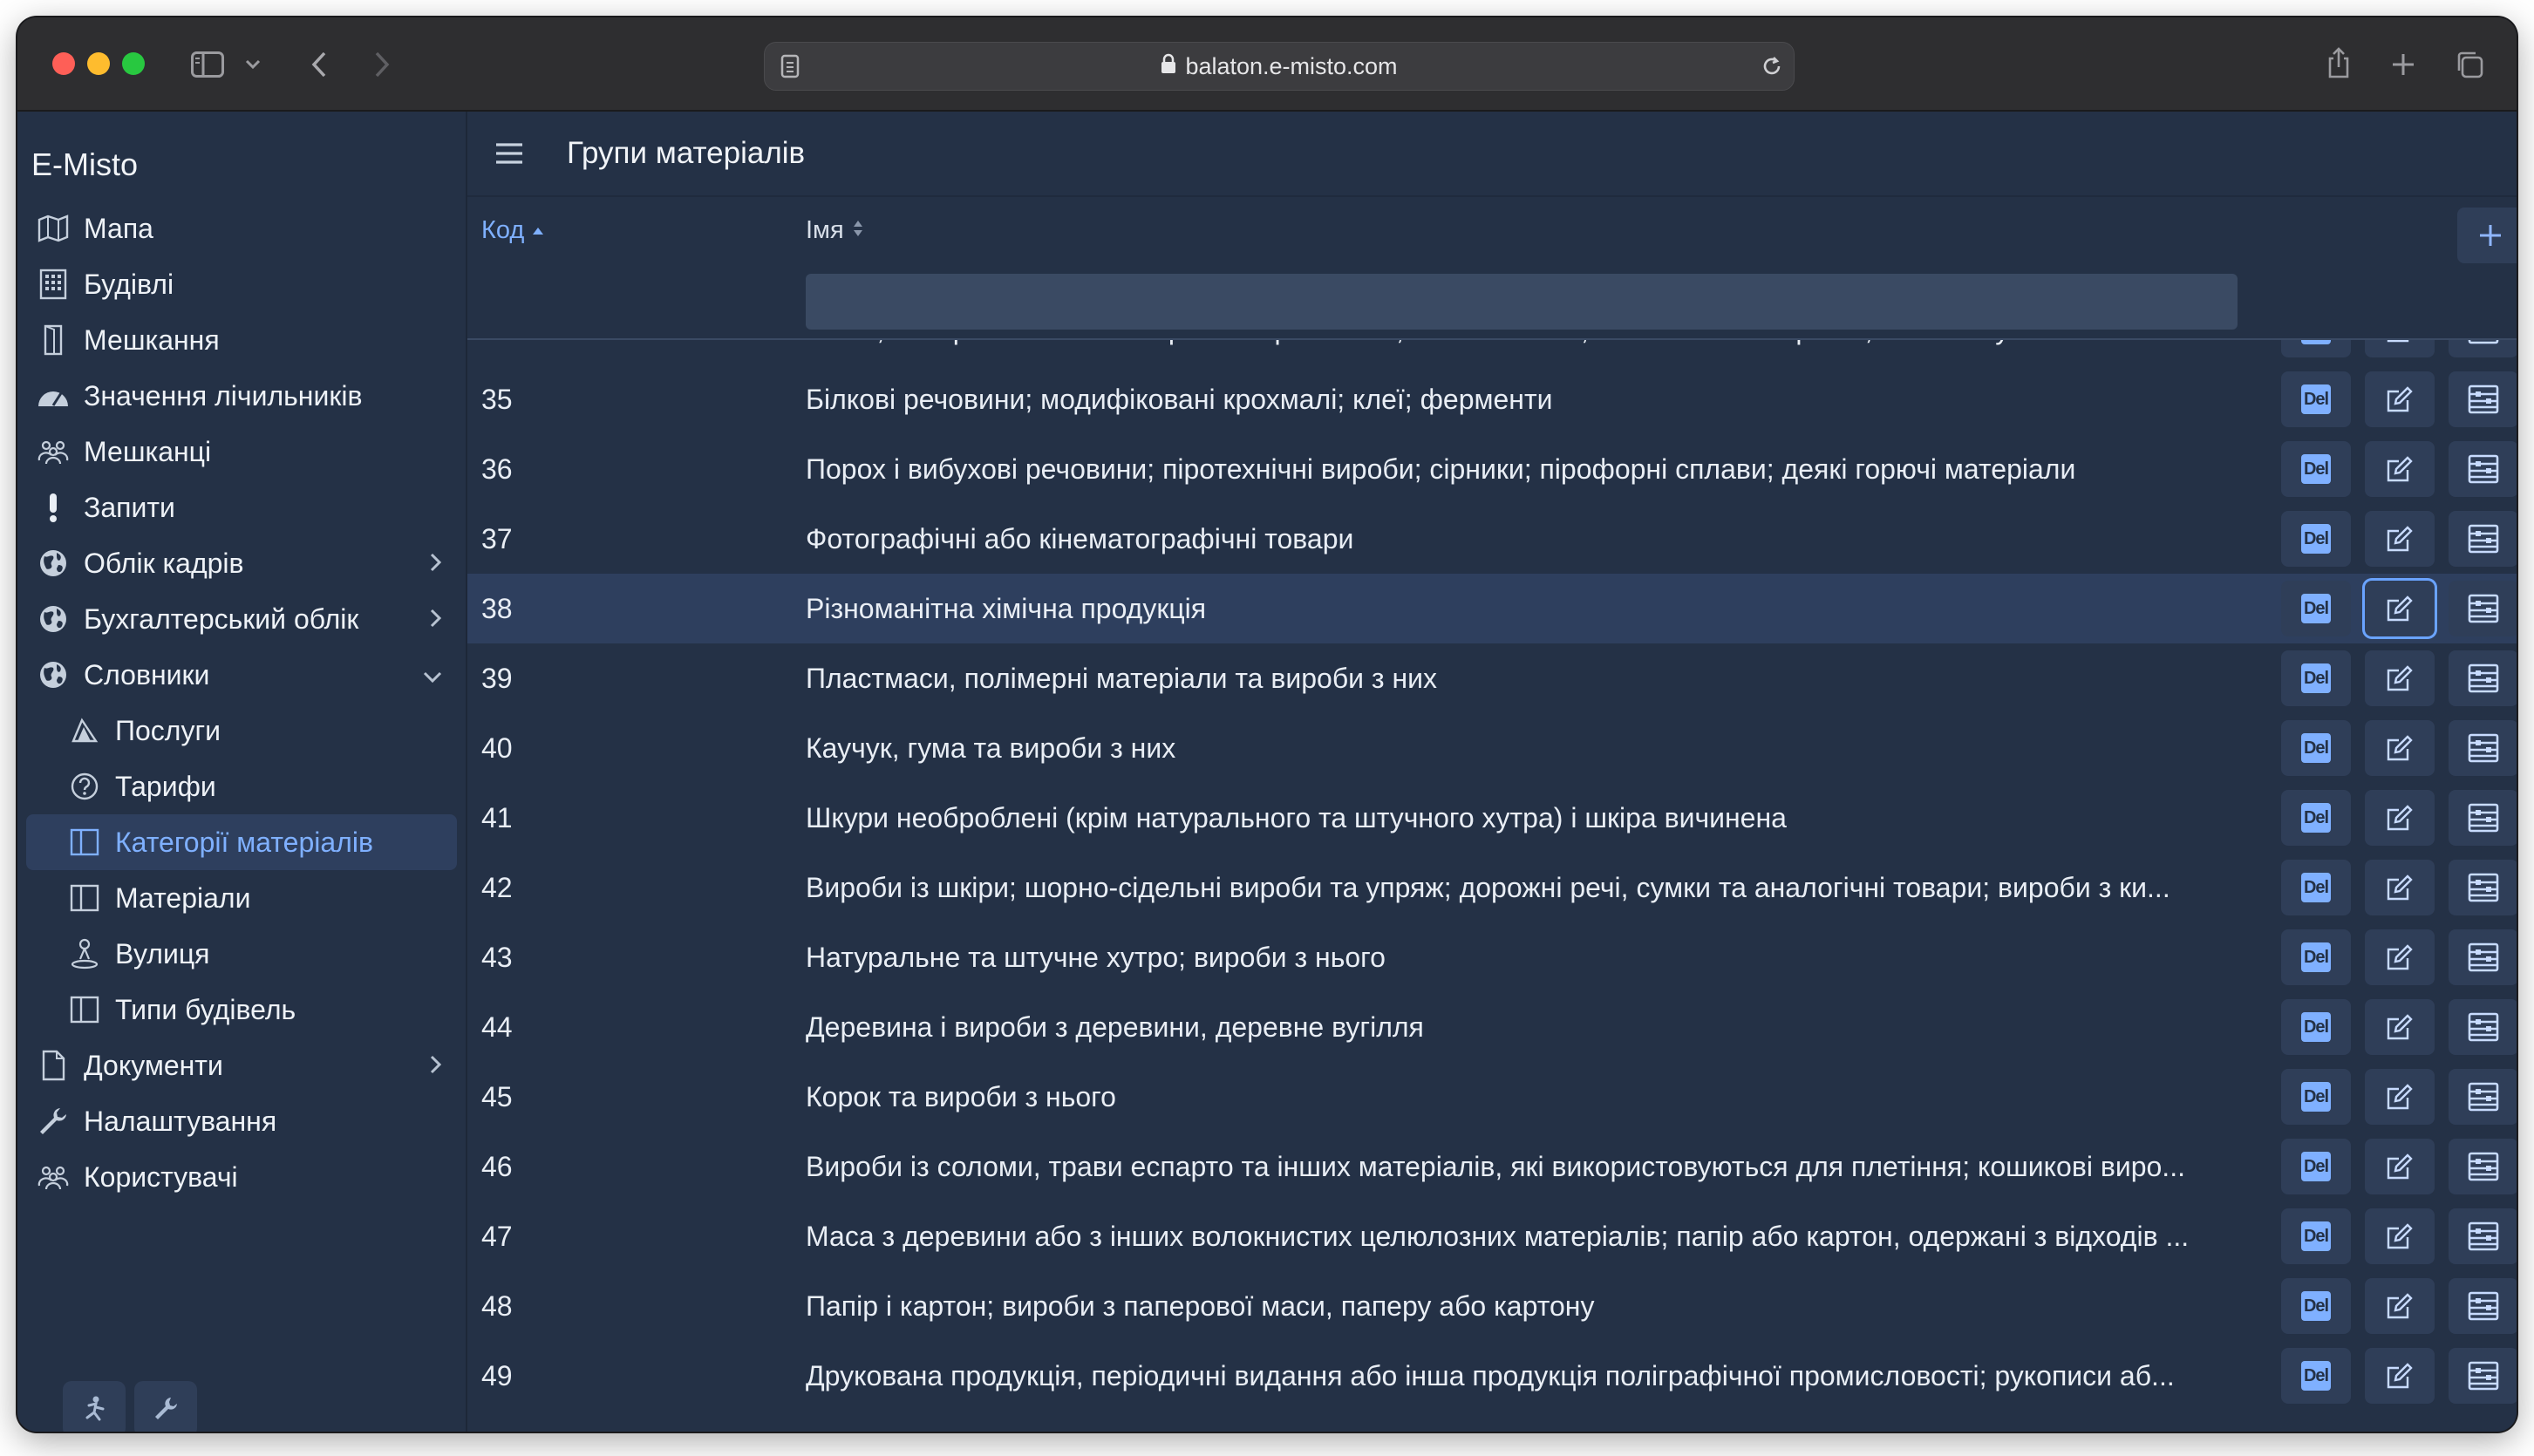 This screenshot has width=2534, height=1456. What do you see at coordinates (1492, 1097) in the screenshot?
I see `table-row: 45 Корок та вироби з нього Del` at bounding box center [1492, 1097].